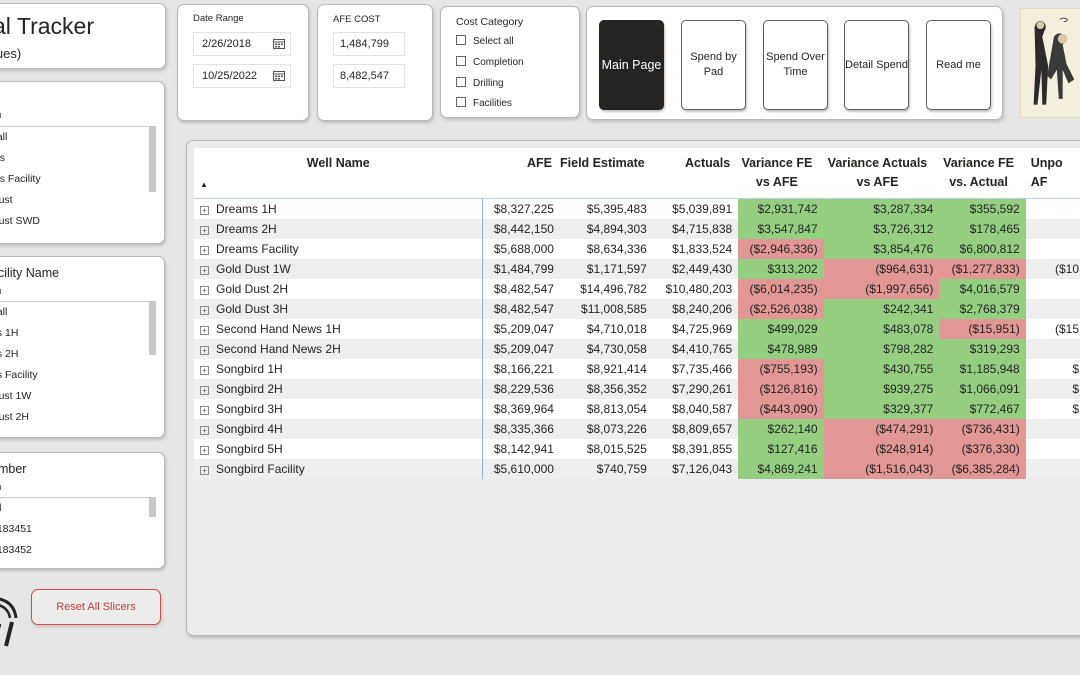 This screenshot has width=1080, height=675. What do you see at coordinates (484, 104) in the screenshot?
I see `category-option-facilities: Facilities` at bounding box center [484, 104].